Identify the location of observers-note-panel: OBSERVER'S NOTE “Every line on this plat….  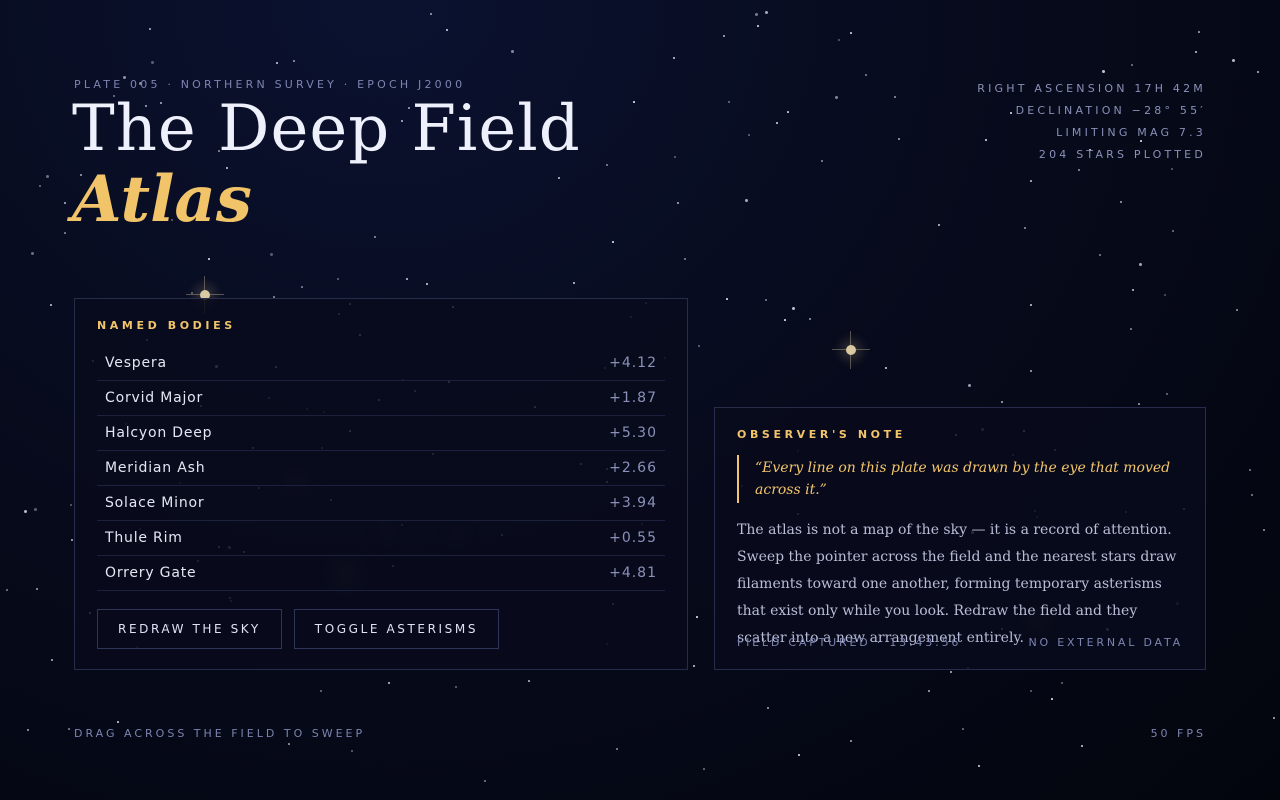
(960, 538).